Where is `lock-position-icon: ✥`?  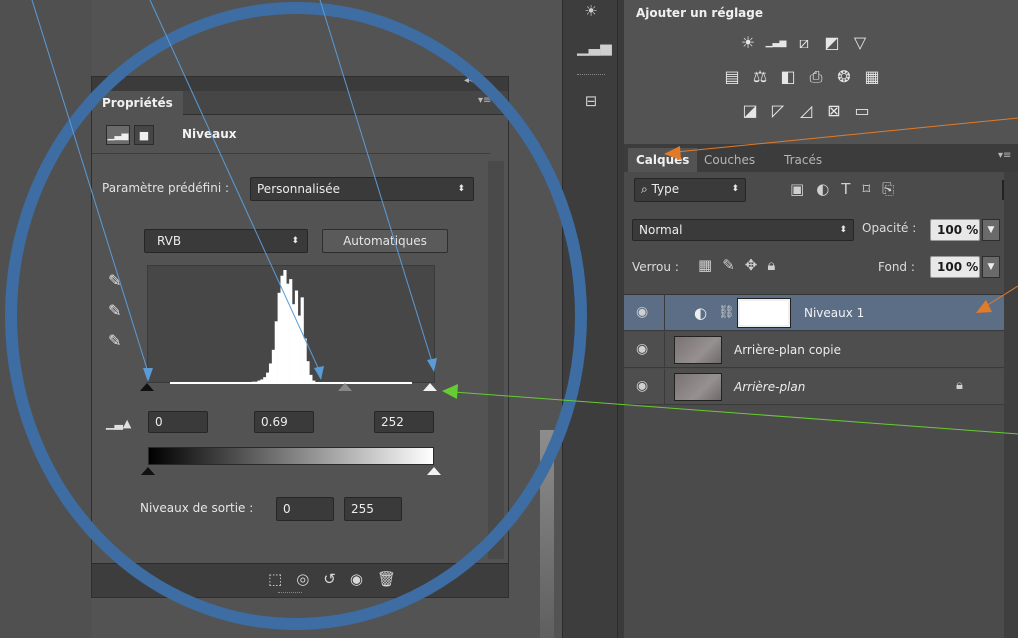 lock-position-icon: ✥ is located at coordinates (756, 265).